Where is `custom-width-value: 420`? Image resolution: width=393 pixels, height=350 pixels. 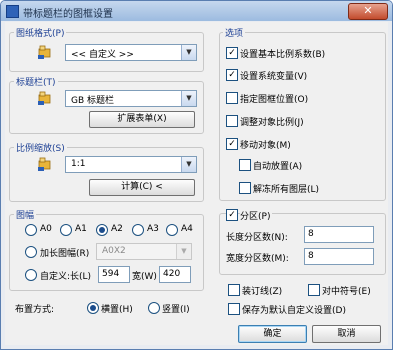
custom-width-value: 420 is located at coordinates (172, 274).